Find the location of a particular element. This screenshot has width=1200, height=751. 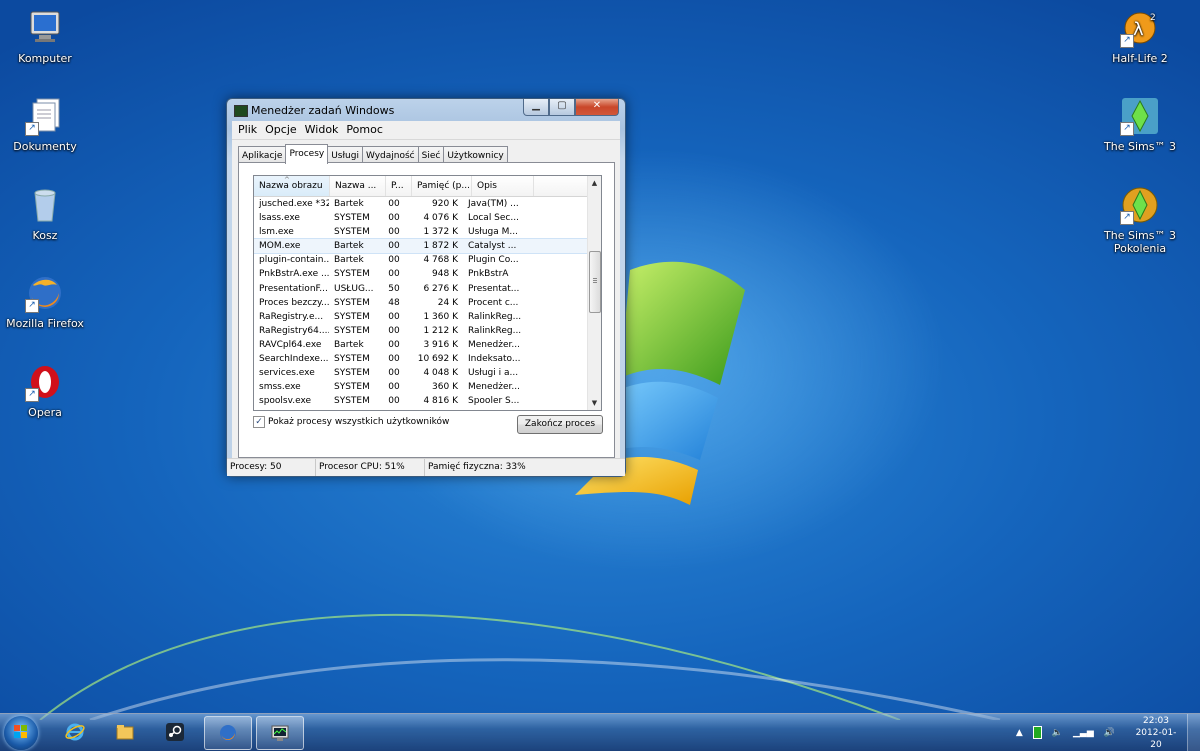

task-manager-icon is located at coordinates (280, 733).